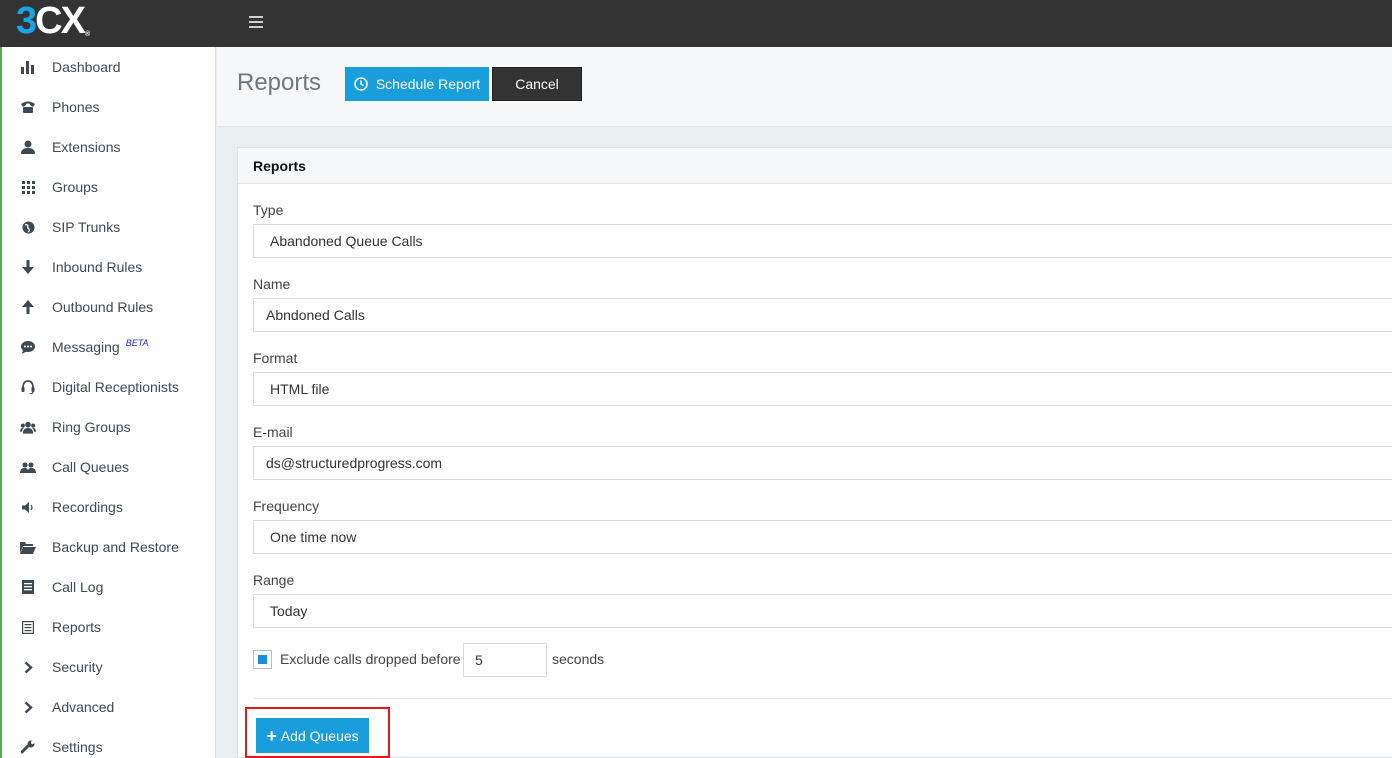  What do you see at coordinates (76, 107) in the screenshot?
I see `sidebar-item-label: Phones` at bounding box center [76, 107].